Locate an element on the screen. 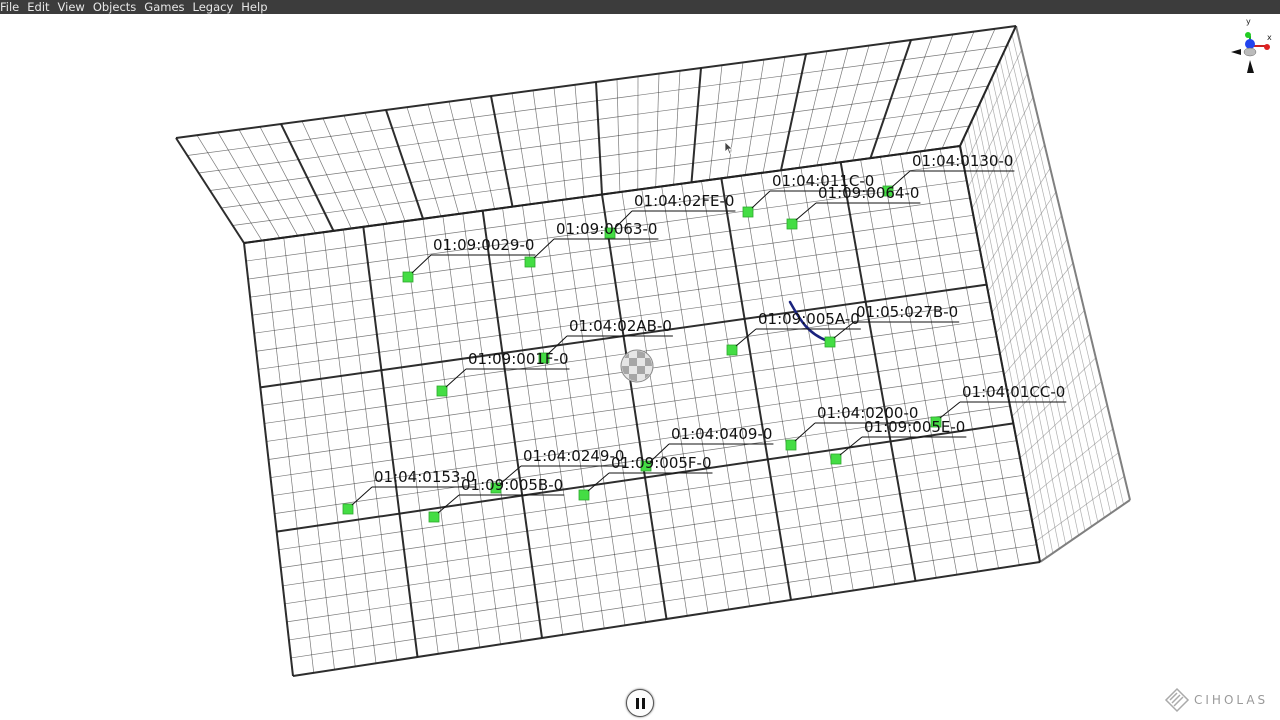 Image resolution: width=1280 pixels, height=720 pixels. axis-y-label: y is located at coordinates (1248, 21).